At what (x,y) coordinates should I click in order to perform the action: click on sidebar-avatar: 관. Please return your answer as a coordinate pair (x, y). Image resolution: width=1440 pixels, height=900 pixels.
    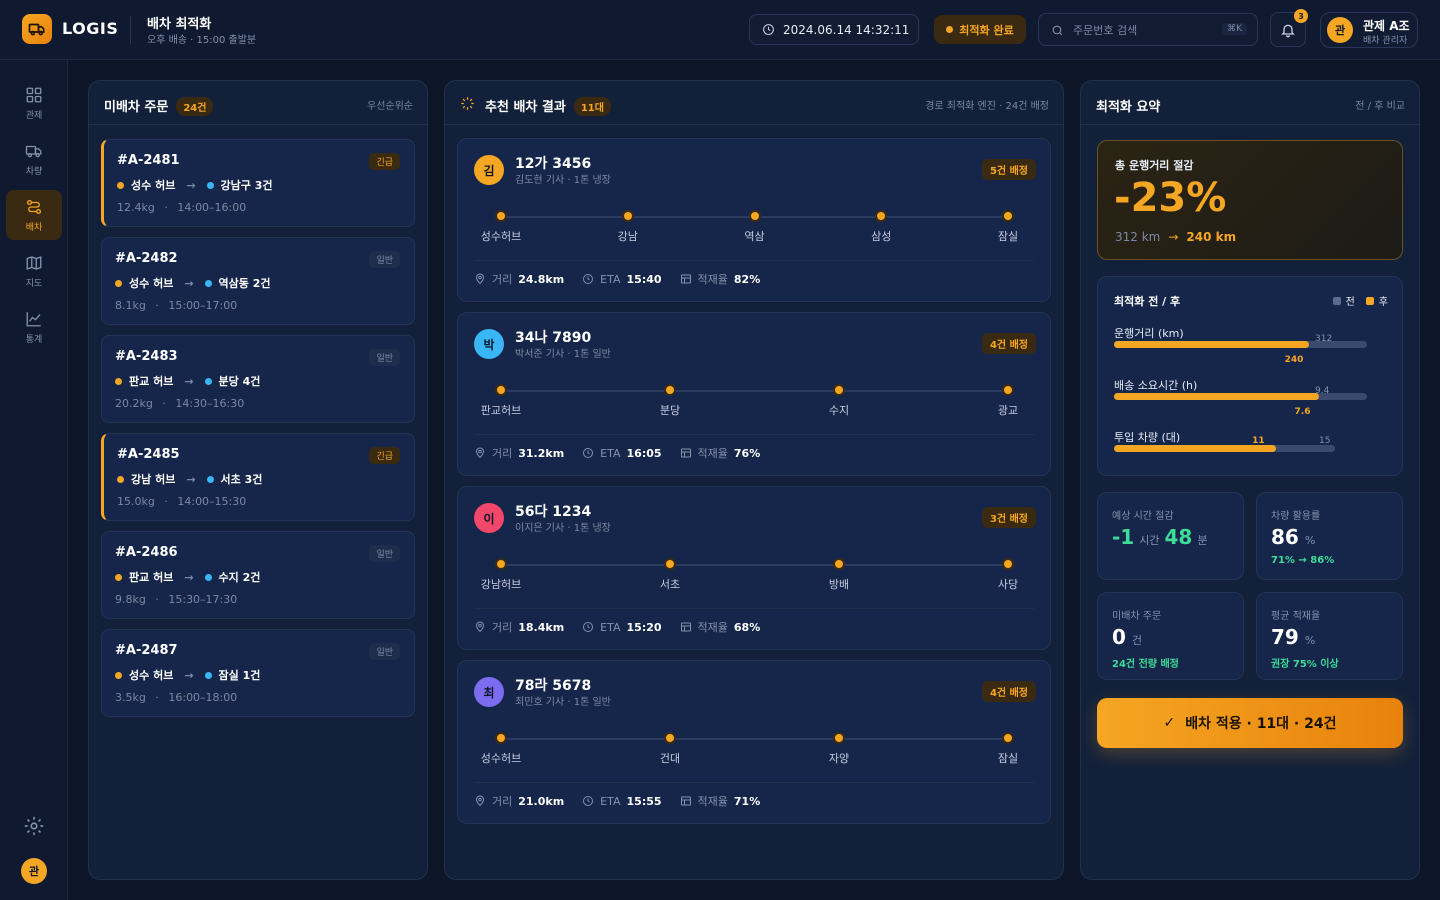
    Looking at the image, I should click on (34, 871).